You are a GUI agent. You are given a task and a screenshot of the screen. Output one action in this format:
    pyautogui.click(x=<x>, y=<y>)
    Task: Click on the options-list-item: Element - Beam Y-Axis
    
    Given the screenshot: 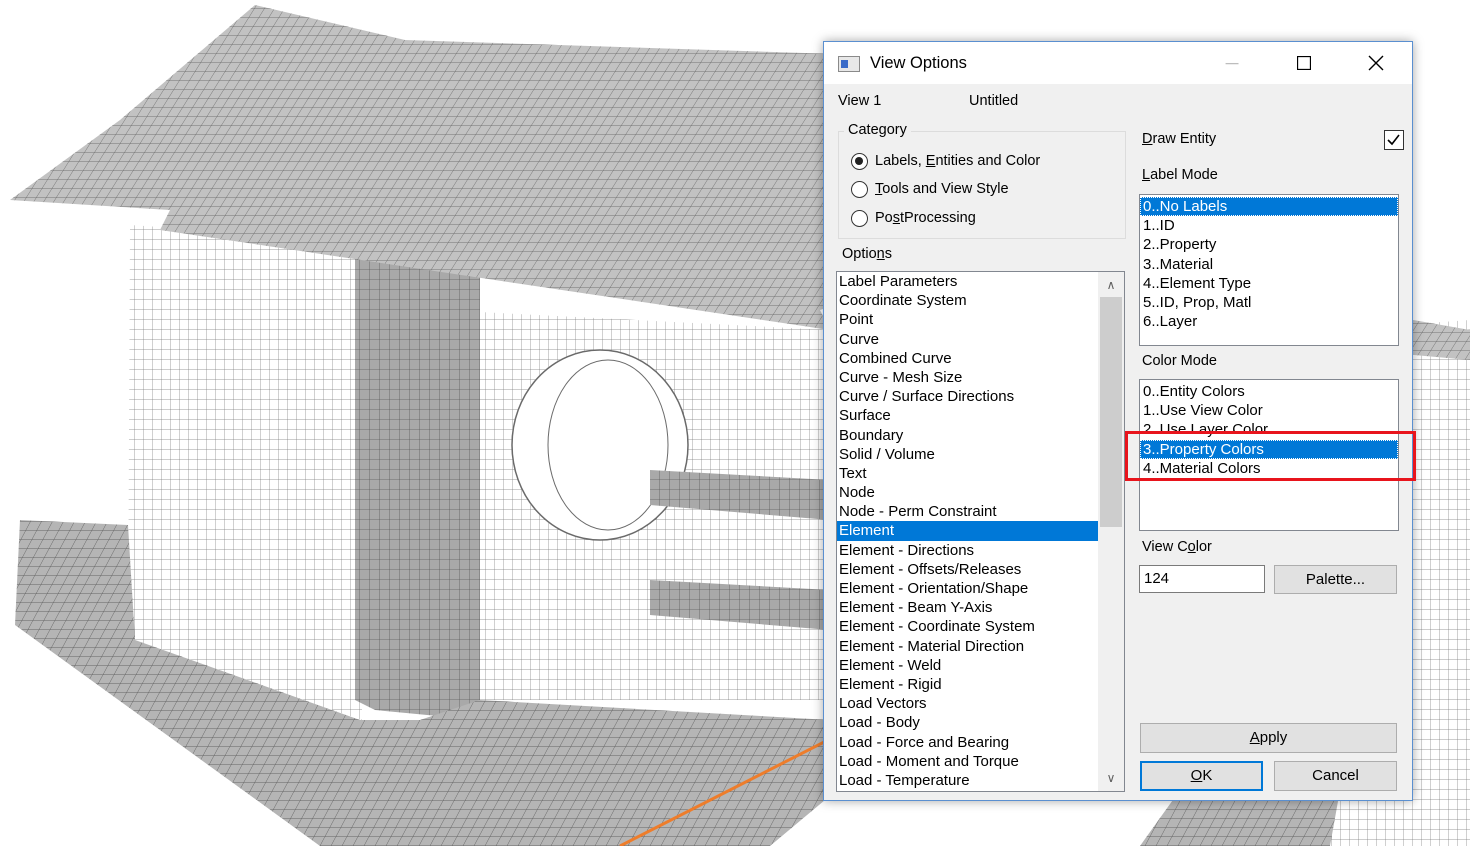 What is the action you would take?
    pyautogui.click(x=980, y=607)
    